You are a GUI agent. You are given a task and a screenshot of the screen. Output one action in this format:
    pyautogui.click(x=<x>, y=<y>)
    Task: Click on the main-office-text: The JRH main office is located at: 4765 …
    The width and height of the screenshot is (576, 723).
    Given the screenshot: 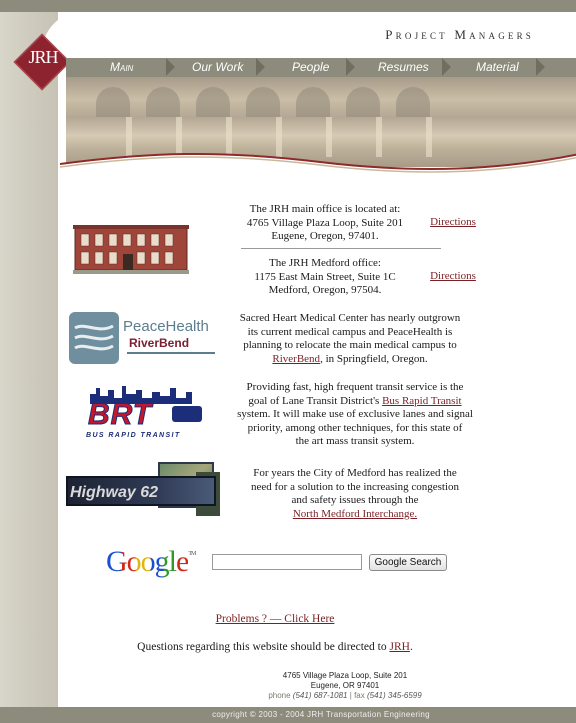 What is the action you would take?
    pyautogui.click(x=325, y=223)
    